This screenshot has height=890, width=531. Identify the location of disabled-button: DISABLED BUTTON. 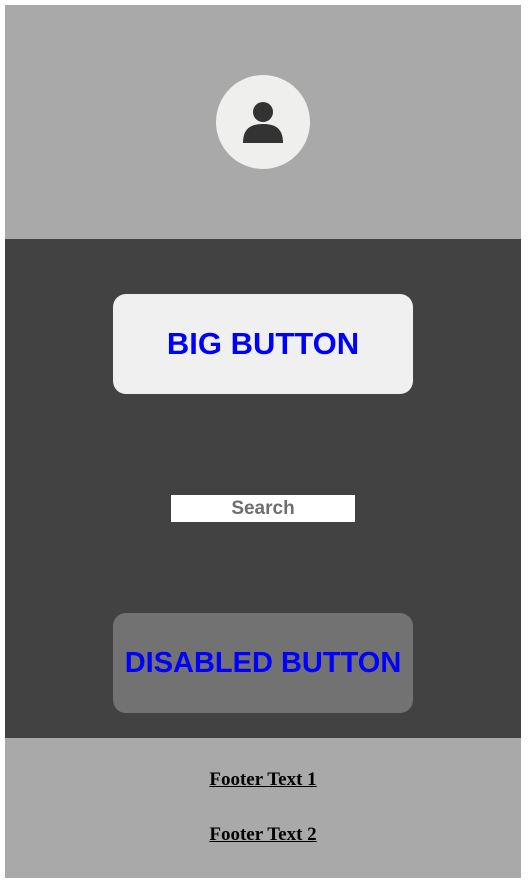
(263, 663).